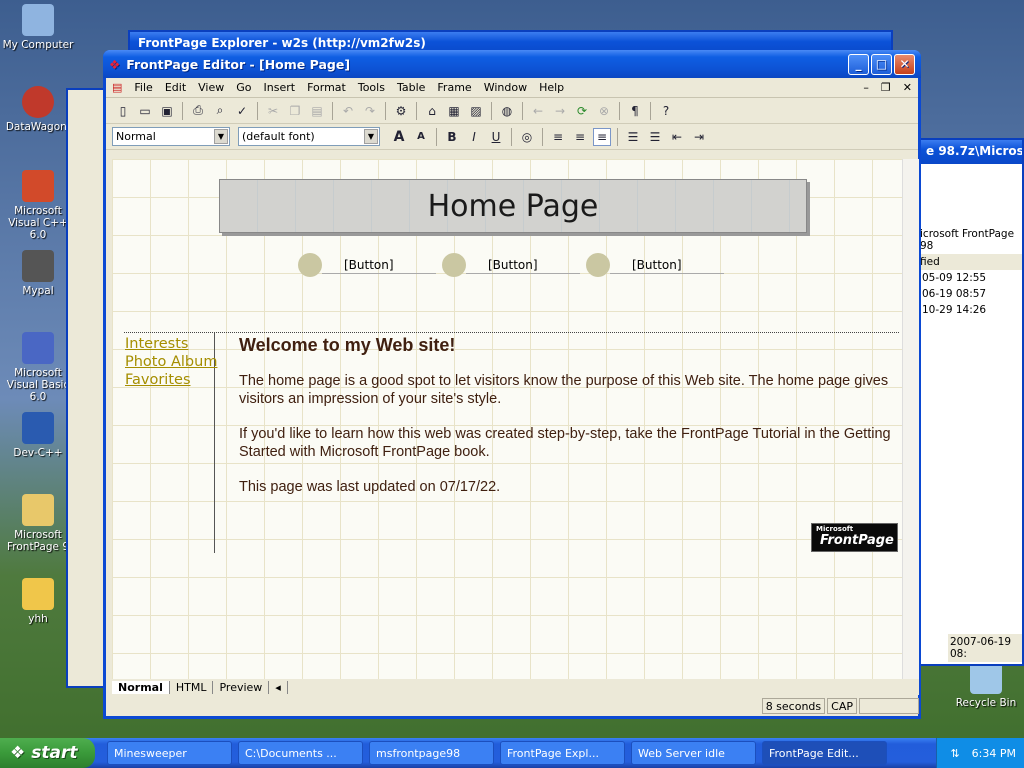 The width and height of the screenshot is (1024, 768). Describe the element at coordinates (910, 419) in the screenshot. I see `vertical-scrollbar` at that location.